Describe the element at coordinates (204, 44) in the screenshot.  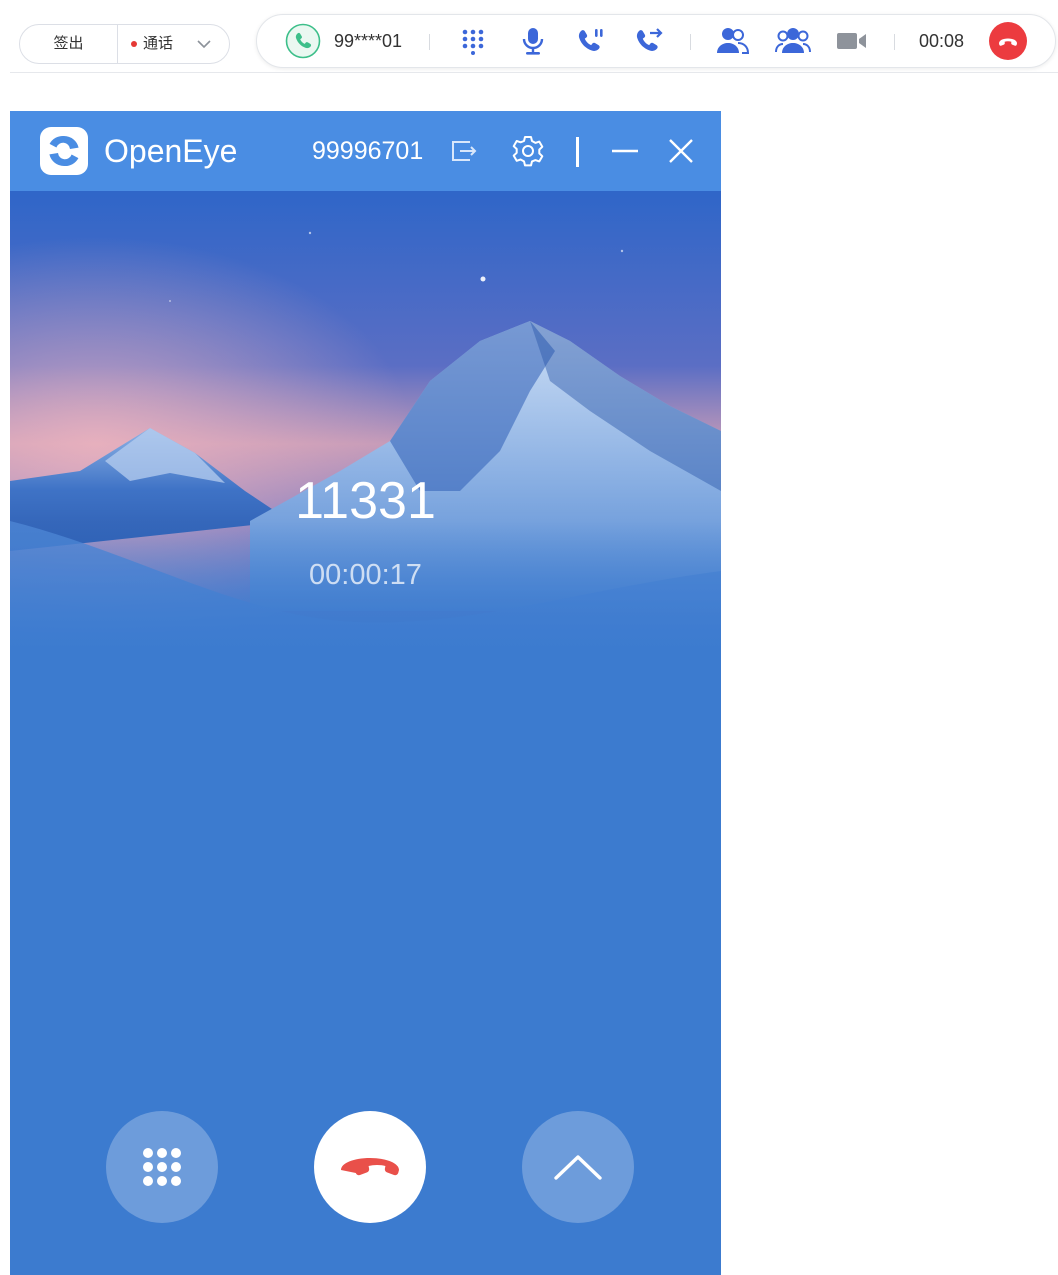
I see `chevron-down-icon` at that location.